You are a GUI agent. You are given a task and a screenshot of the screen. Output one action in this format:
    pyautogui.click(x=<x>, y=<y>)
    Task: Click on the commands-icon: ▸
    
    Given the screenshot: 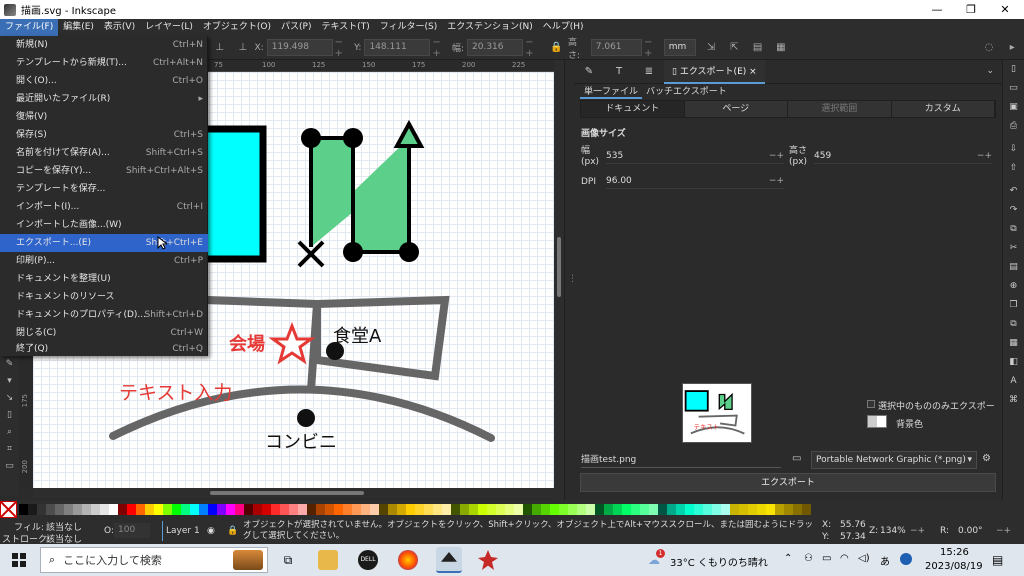 What is the action you would take?
    pyautogui.click(x=1012, y=48)
    